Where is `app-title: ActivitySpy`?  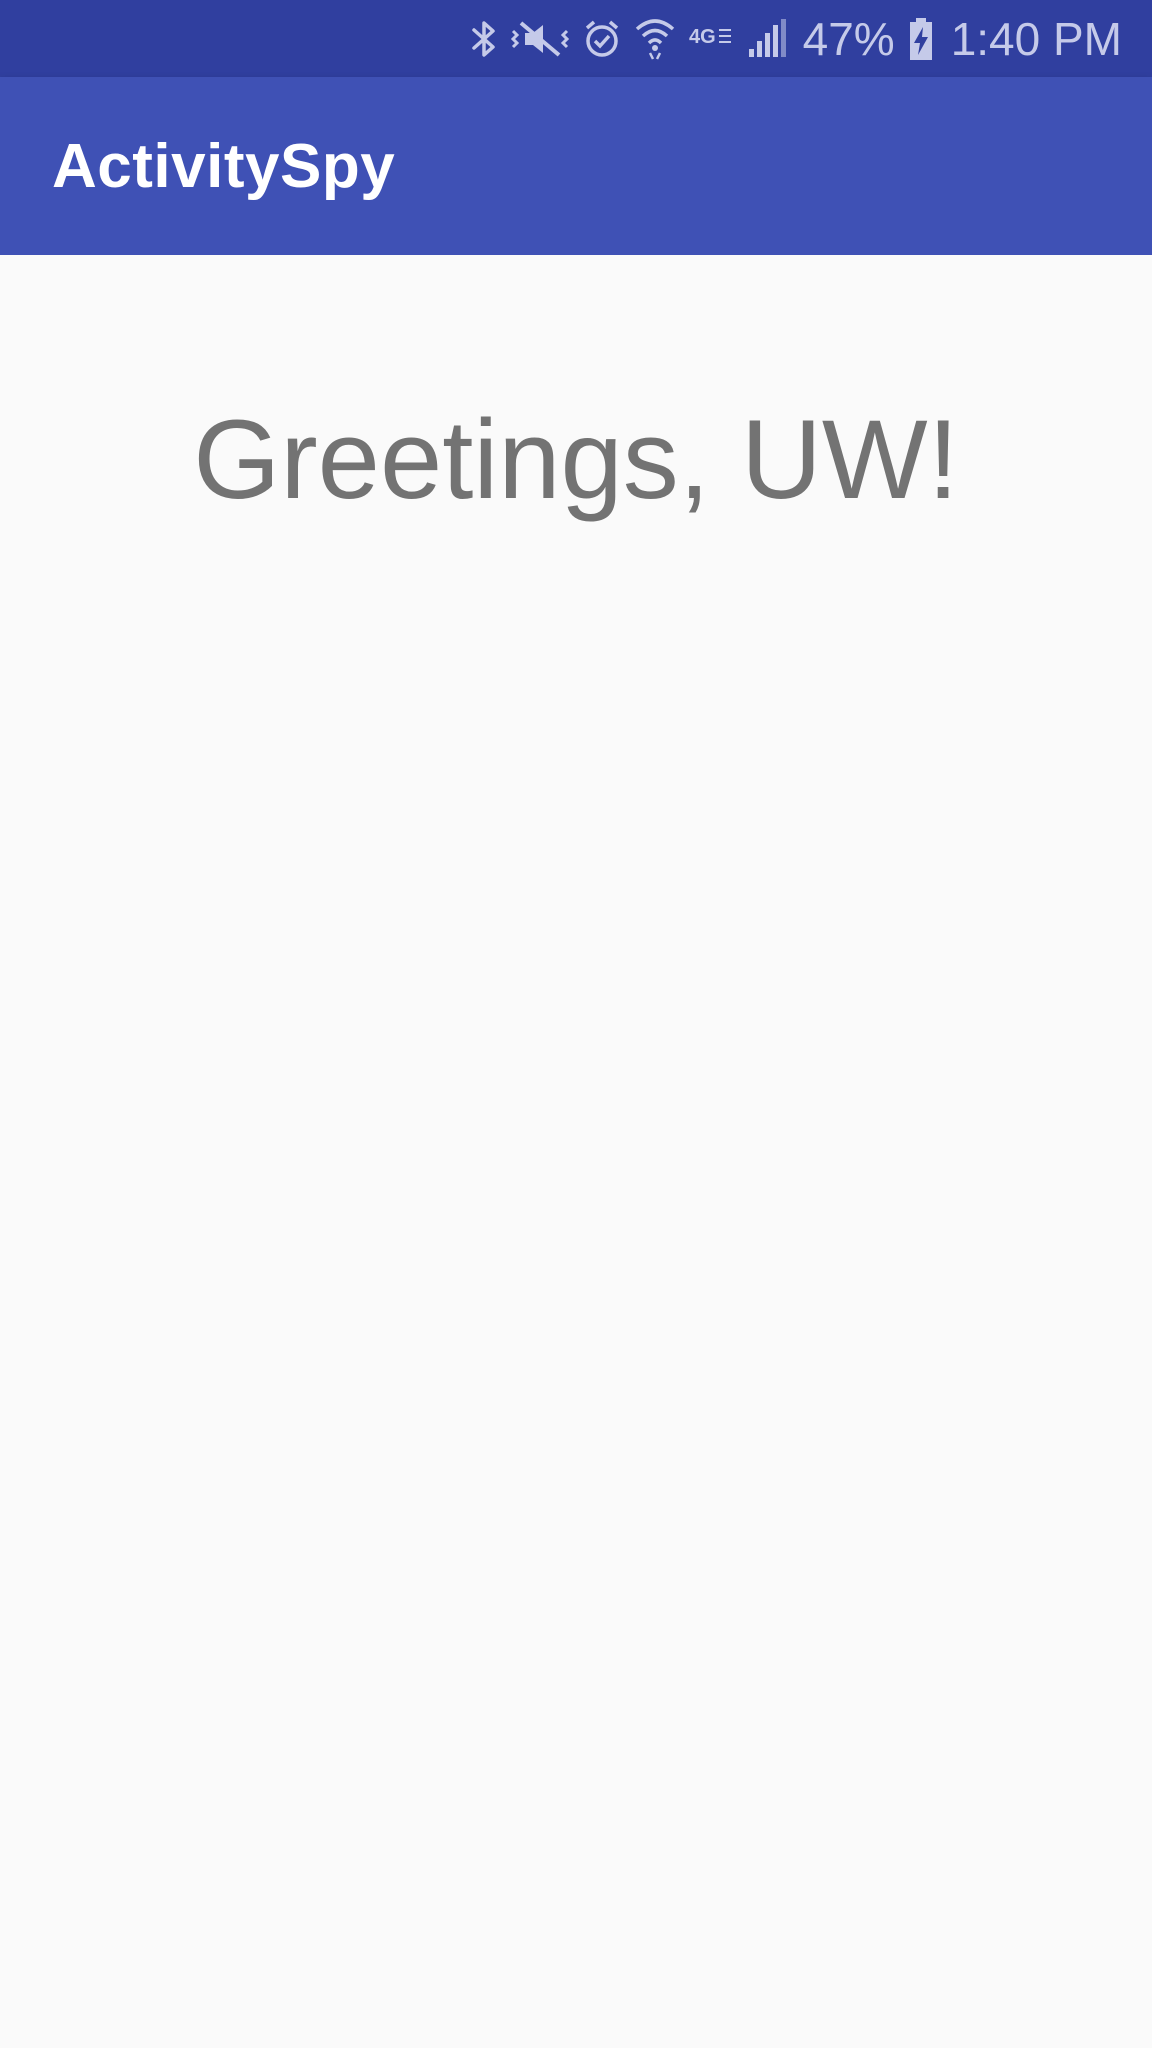
app-title: ActivitySpy is located at coordinates (224, 166).